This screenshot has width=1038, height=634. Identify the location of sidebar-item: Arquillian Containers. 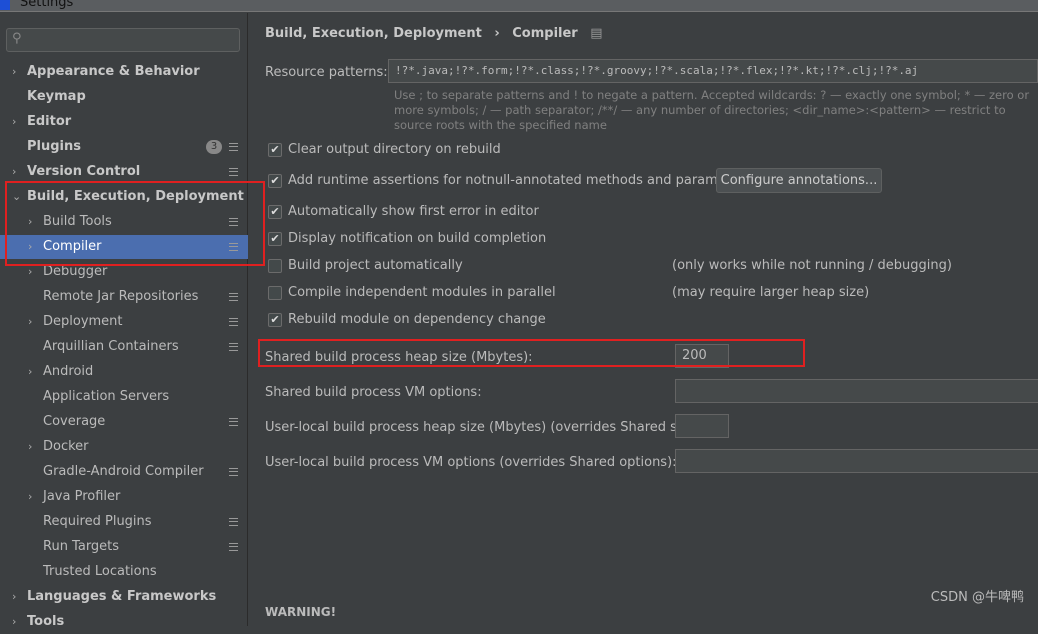
(124, 347).